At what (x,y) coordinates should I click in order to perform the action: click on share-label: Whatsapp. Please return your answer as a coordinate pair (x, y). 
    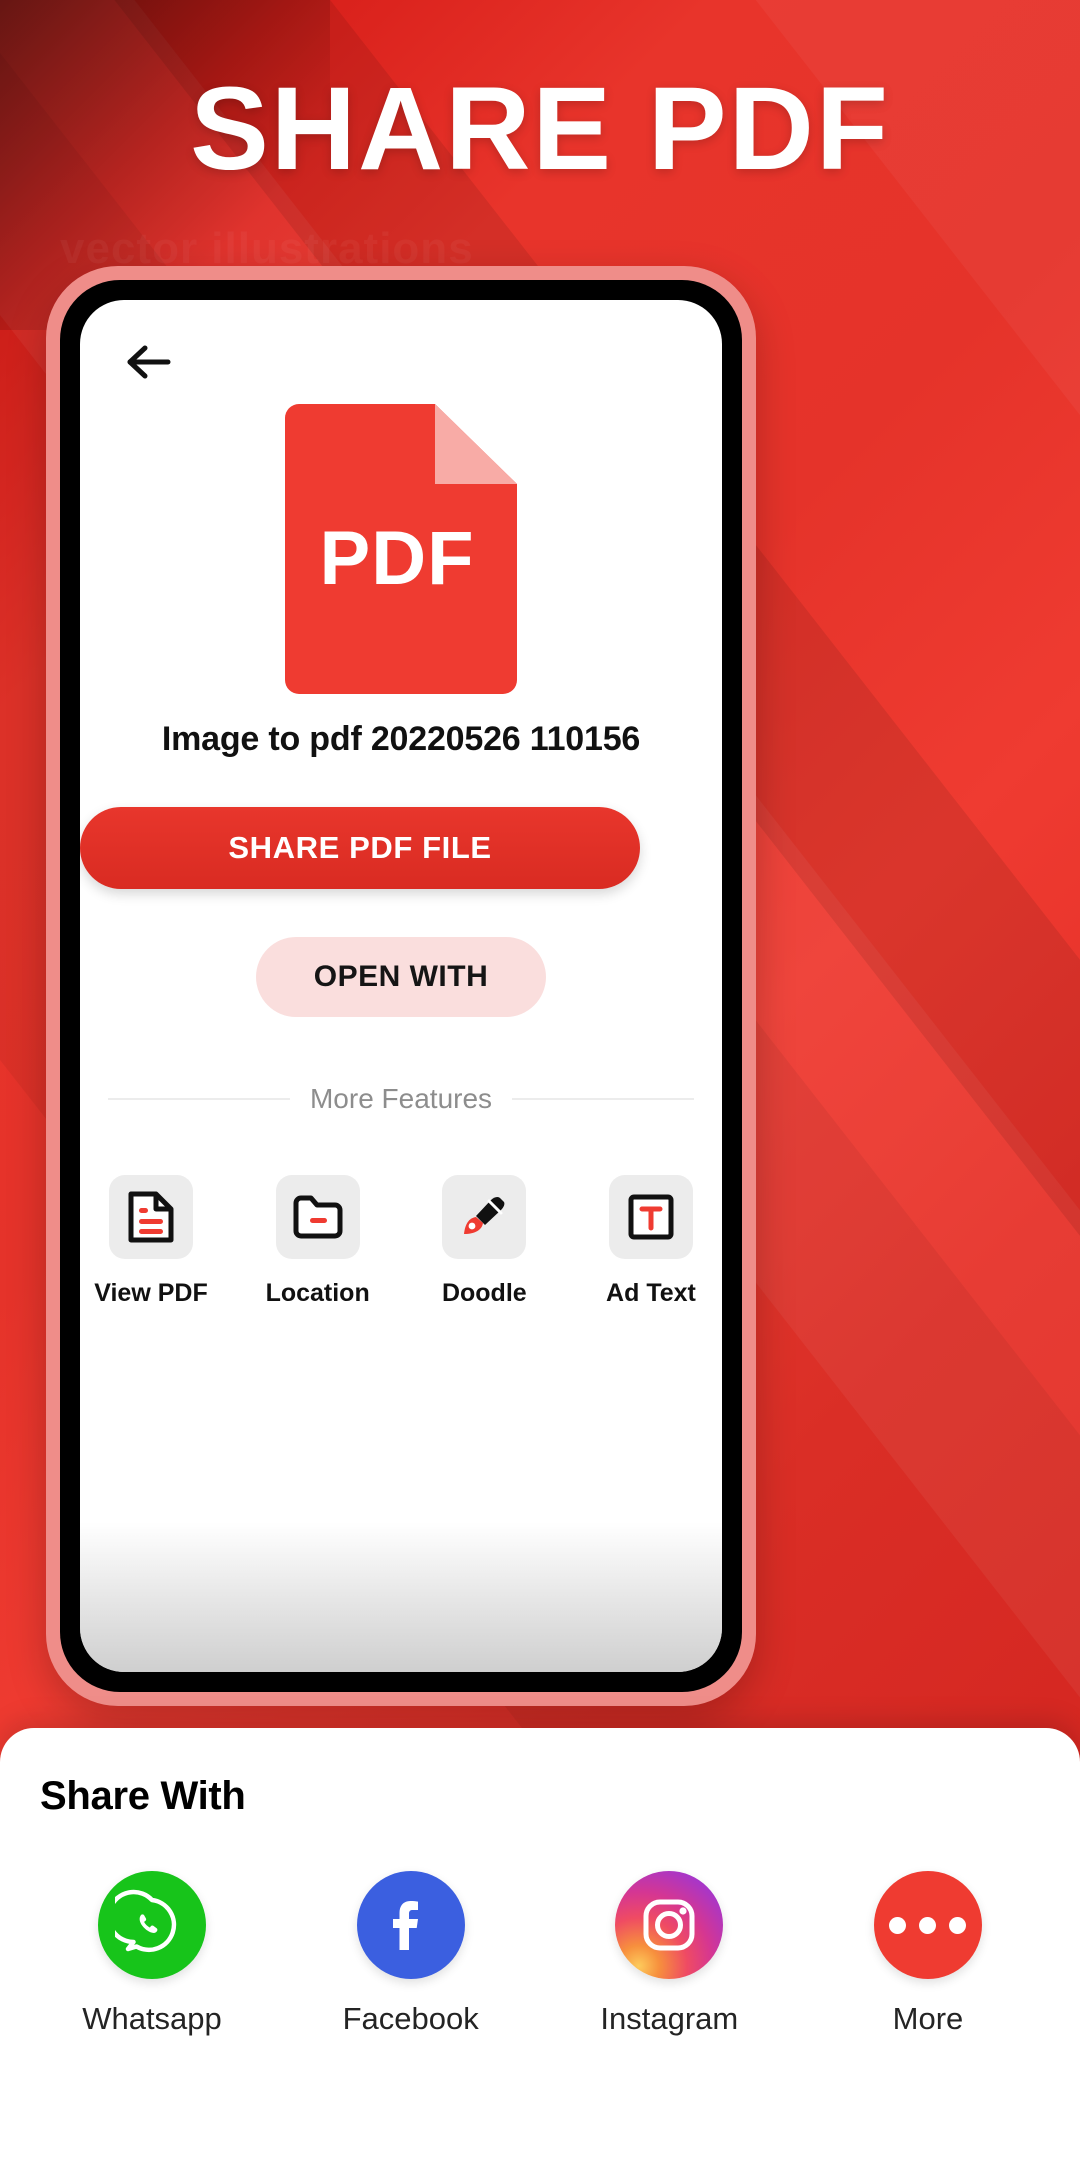
    Looking at the image, I should click on (152, 2018).